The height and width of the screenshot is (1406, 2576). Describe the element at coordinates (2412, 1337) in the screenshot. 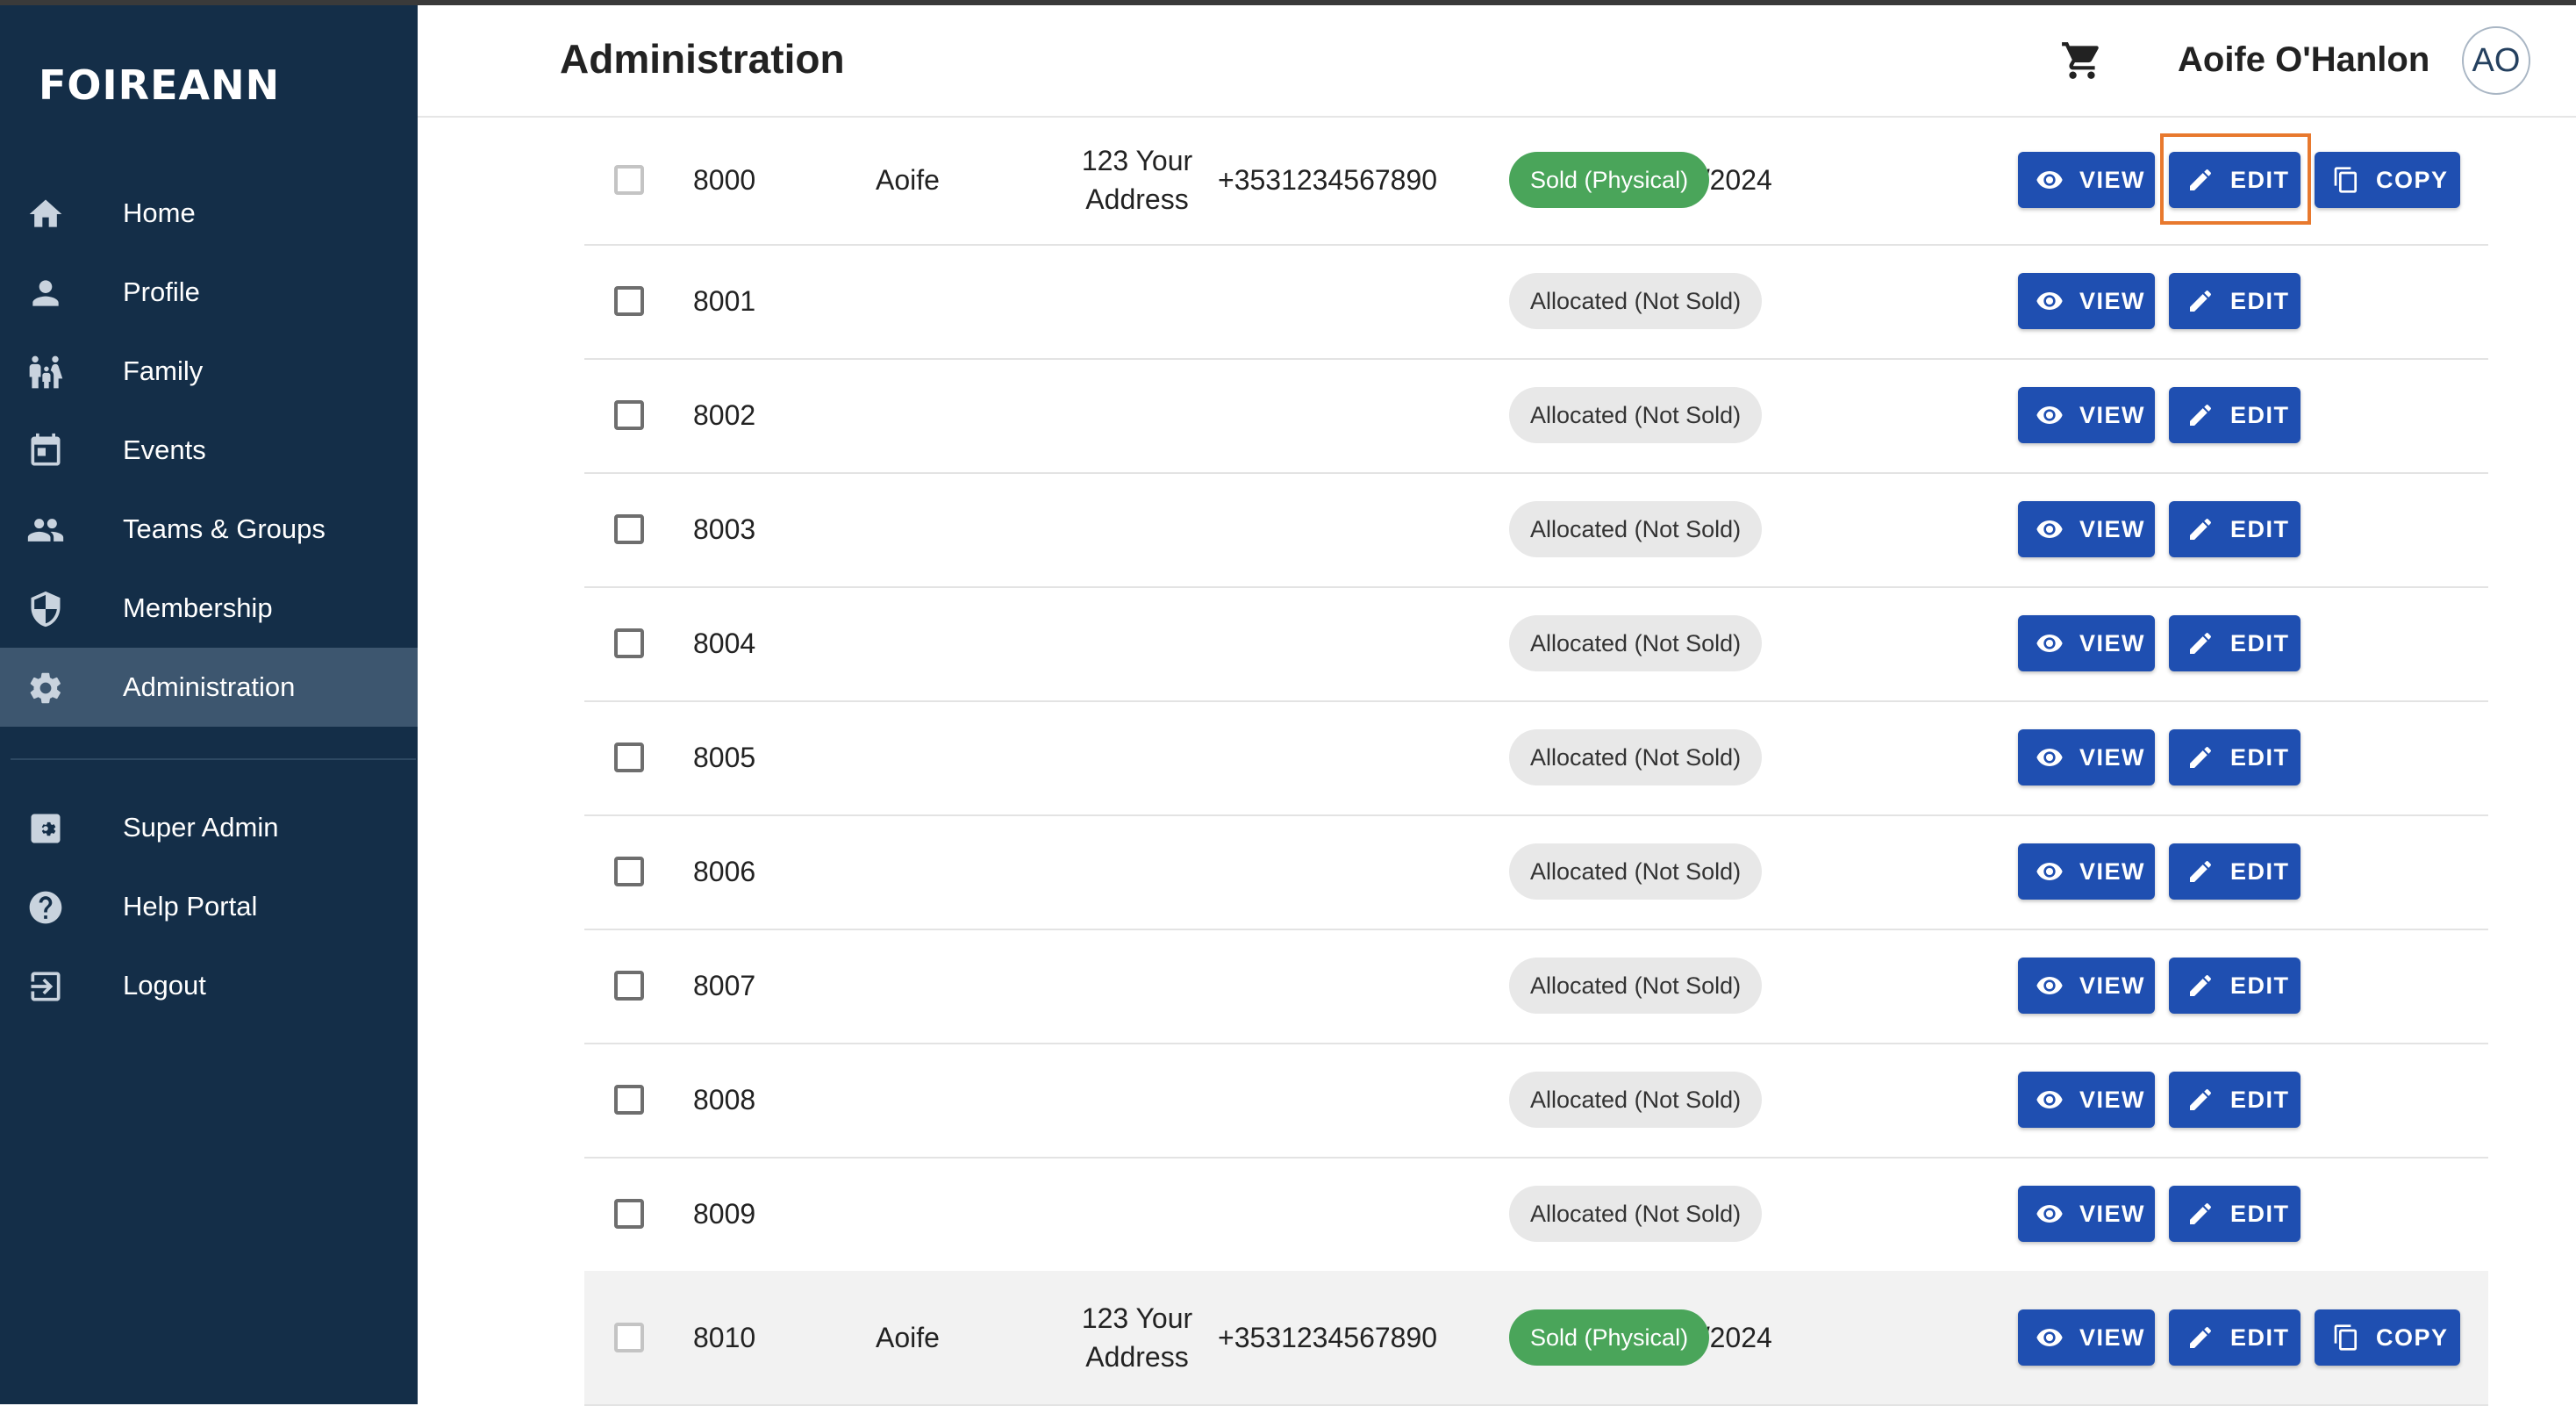

I see `copy-button-label: COPY` at that location.